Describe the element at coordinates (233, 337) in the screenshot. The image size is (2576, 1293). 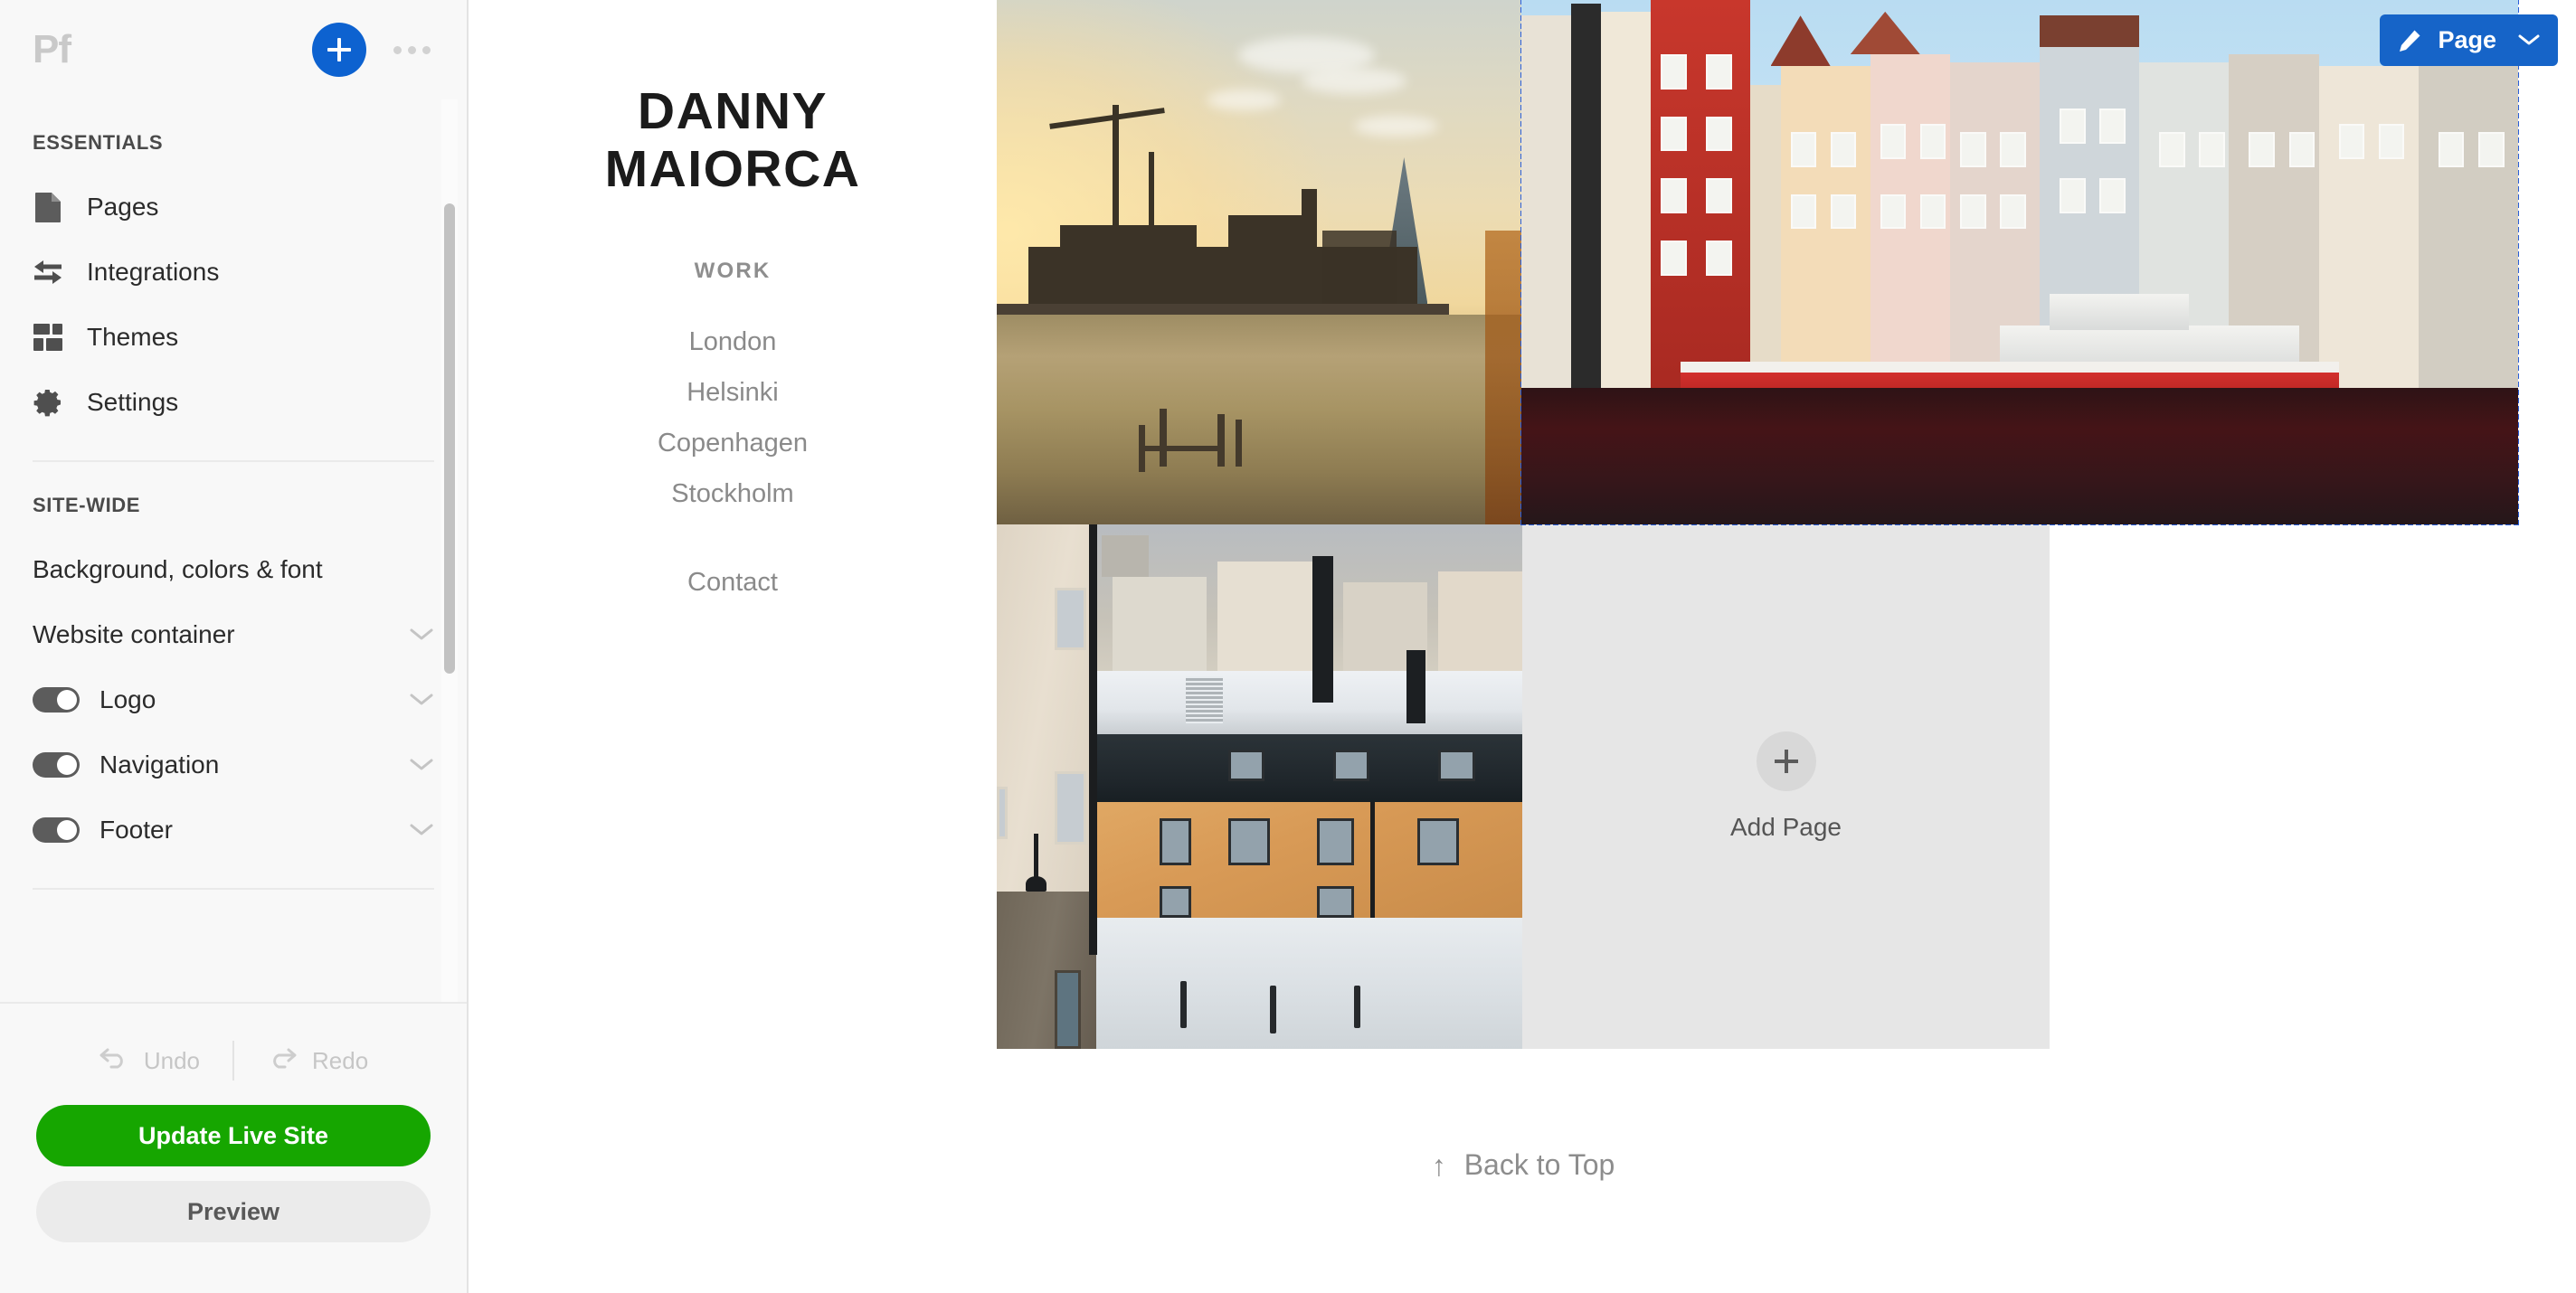
I see `sidebar-item-themes: Themes` at that location.